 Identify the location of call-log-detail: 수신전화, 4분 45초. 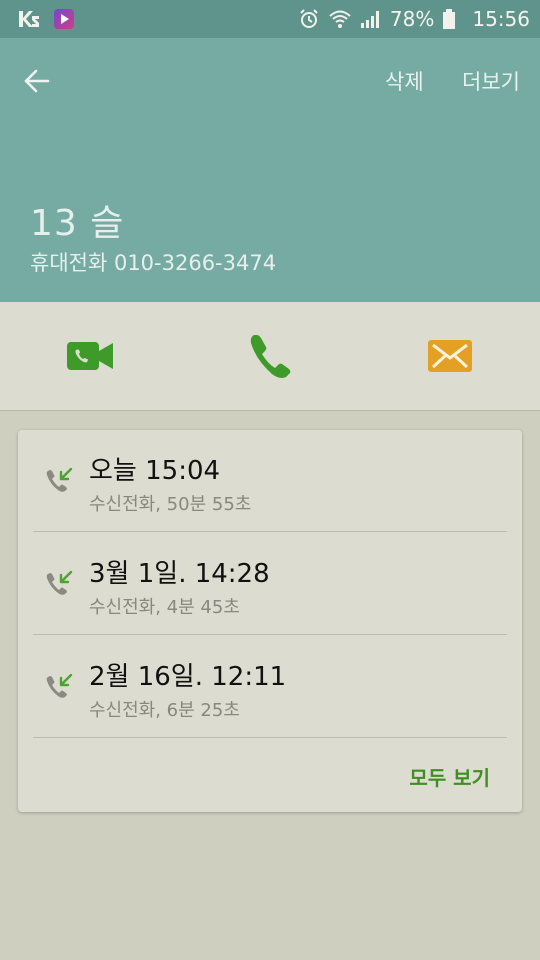
(164, 607).